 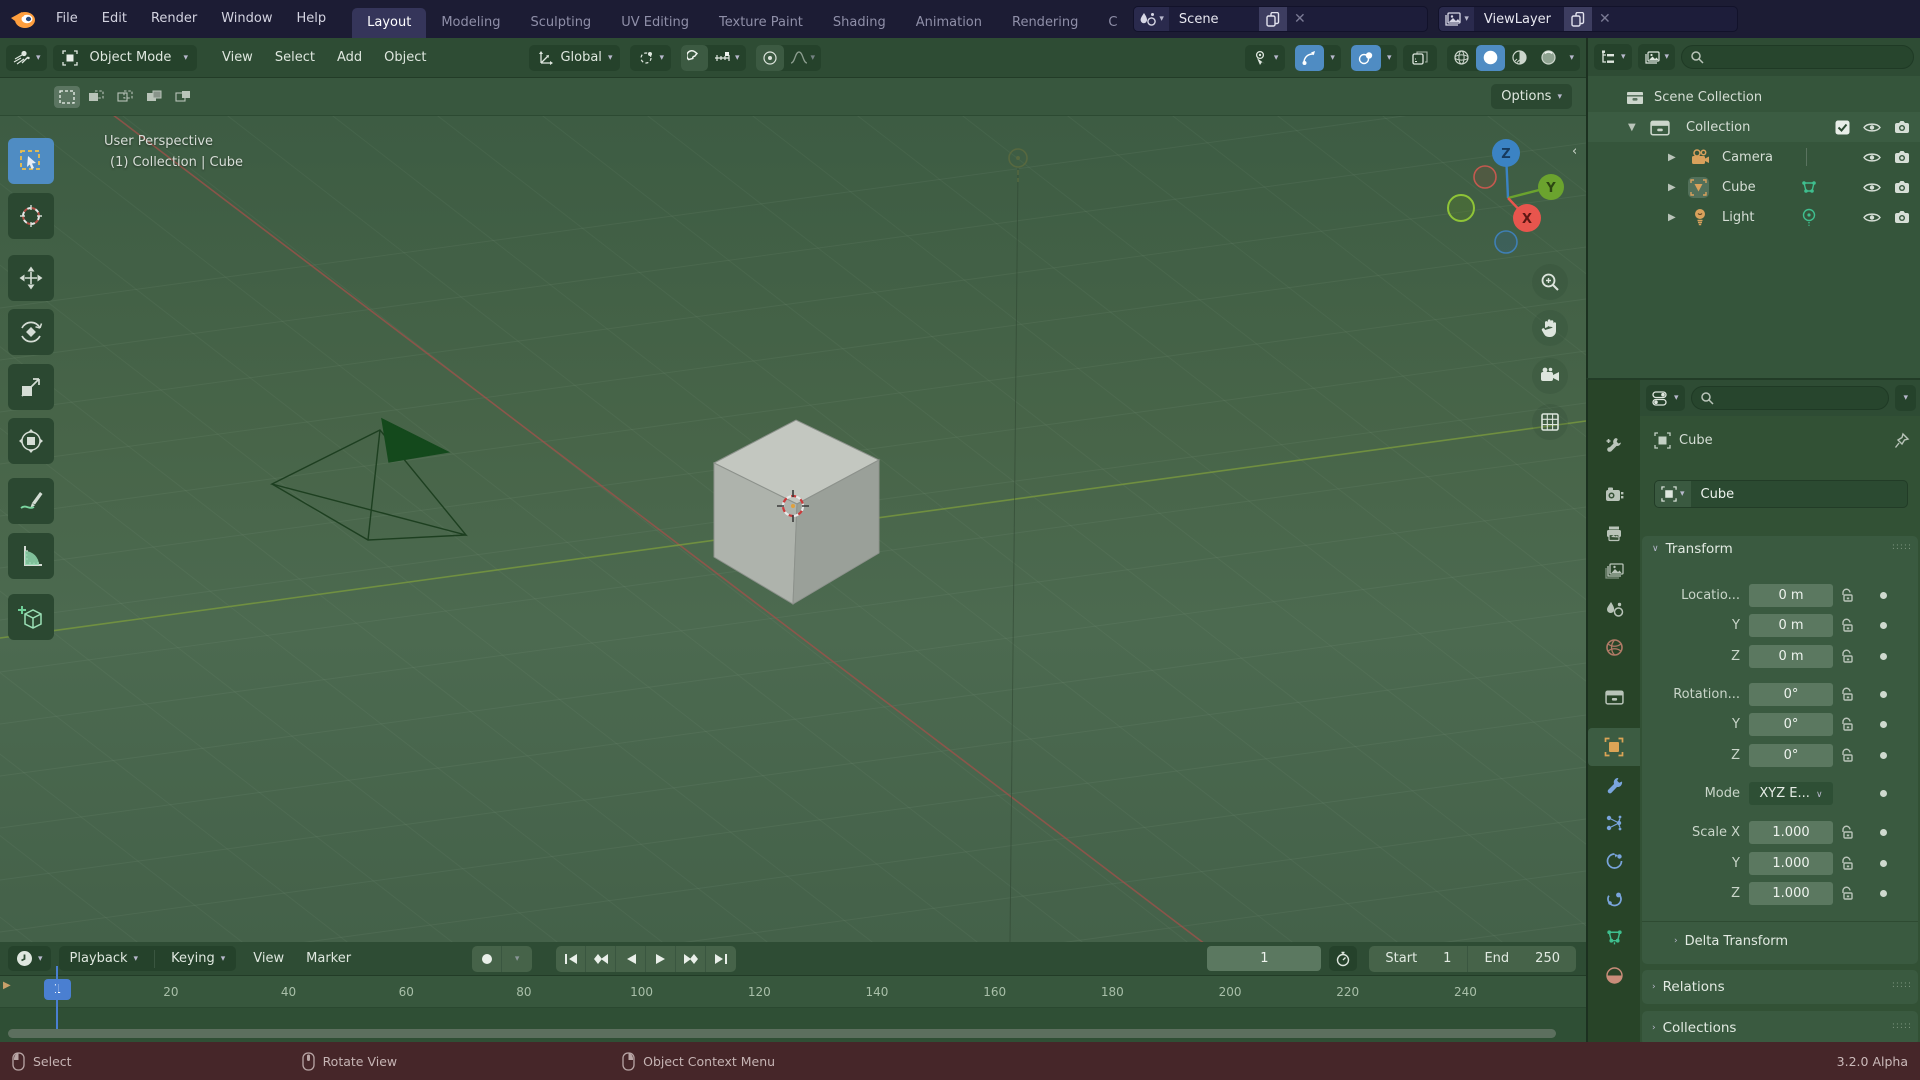 I want to click on view-layer-remove-button: ✕, so click(x=1605, y=19).